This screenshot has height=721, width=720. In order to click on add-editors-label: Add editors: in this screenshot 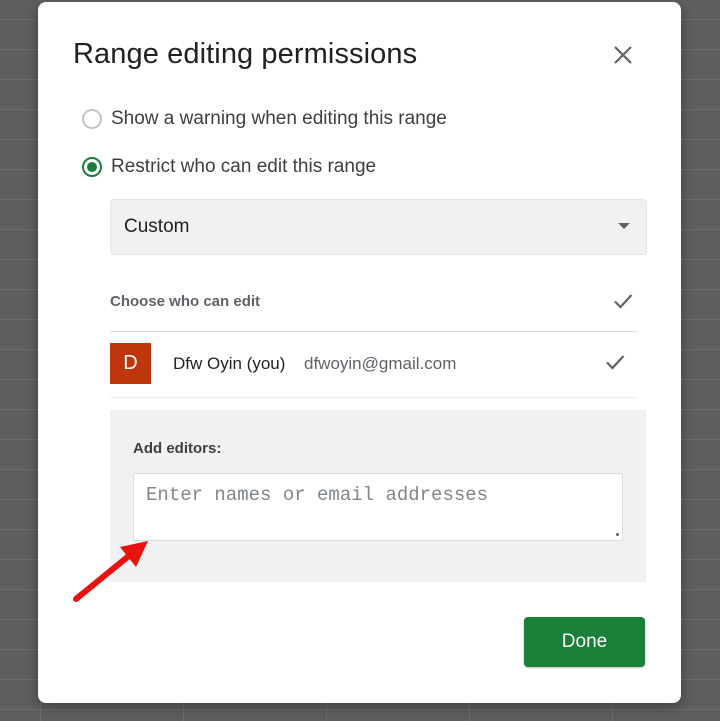, I will do `click(177, 448)`.